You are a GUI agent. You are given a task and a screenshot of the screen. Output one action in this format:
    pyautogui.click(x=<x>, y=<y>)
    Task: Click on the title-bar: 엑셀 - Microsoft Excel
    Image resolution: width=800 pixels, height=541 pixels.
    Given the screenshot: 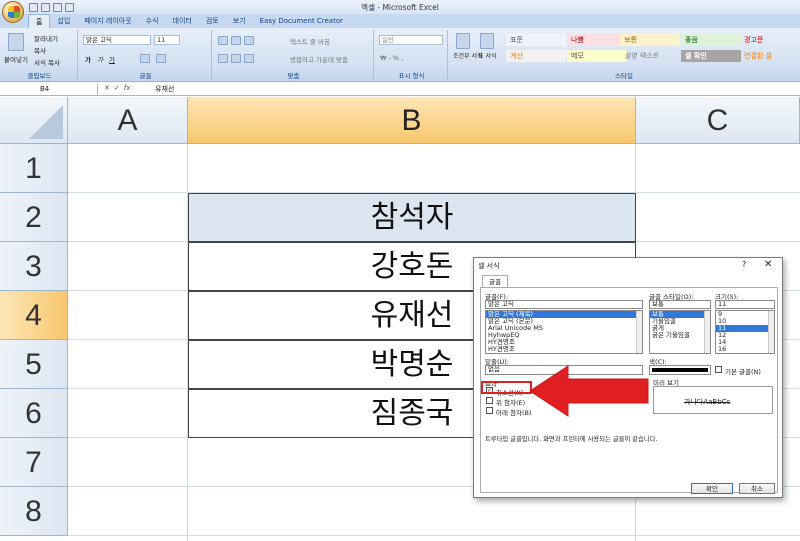 What is the action you would take?
    pyautogui.click(x=400, y=7)
    